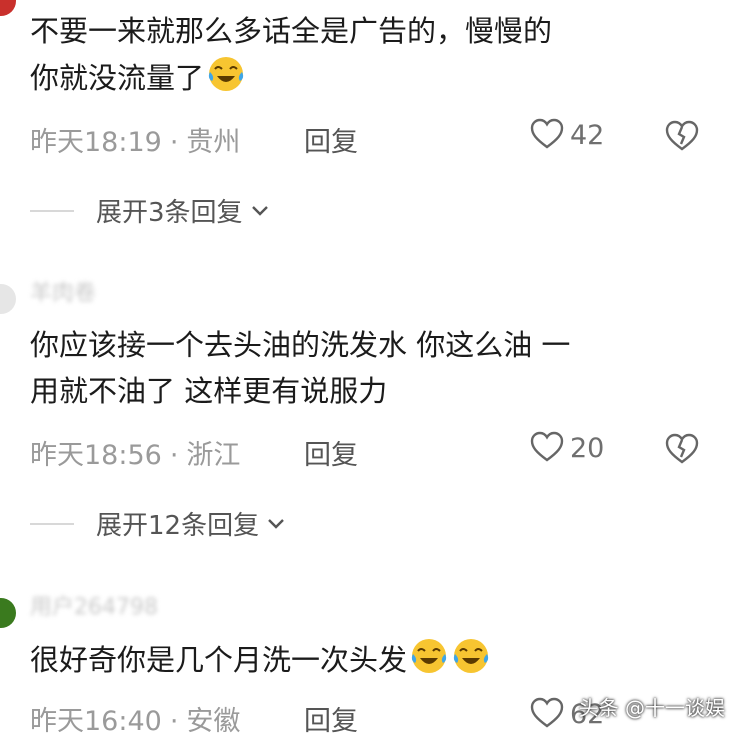 The height and width of the screenshot is (738, 737). Describe the element at coordinates (291, 31) in the screenshot. I see `content-line: 不要一来就那么多话全是广告的，慢慢的` at that location.